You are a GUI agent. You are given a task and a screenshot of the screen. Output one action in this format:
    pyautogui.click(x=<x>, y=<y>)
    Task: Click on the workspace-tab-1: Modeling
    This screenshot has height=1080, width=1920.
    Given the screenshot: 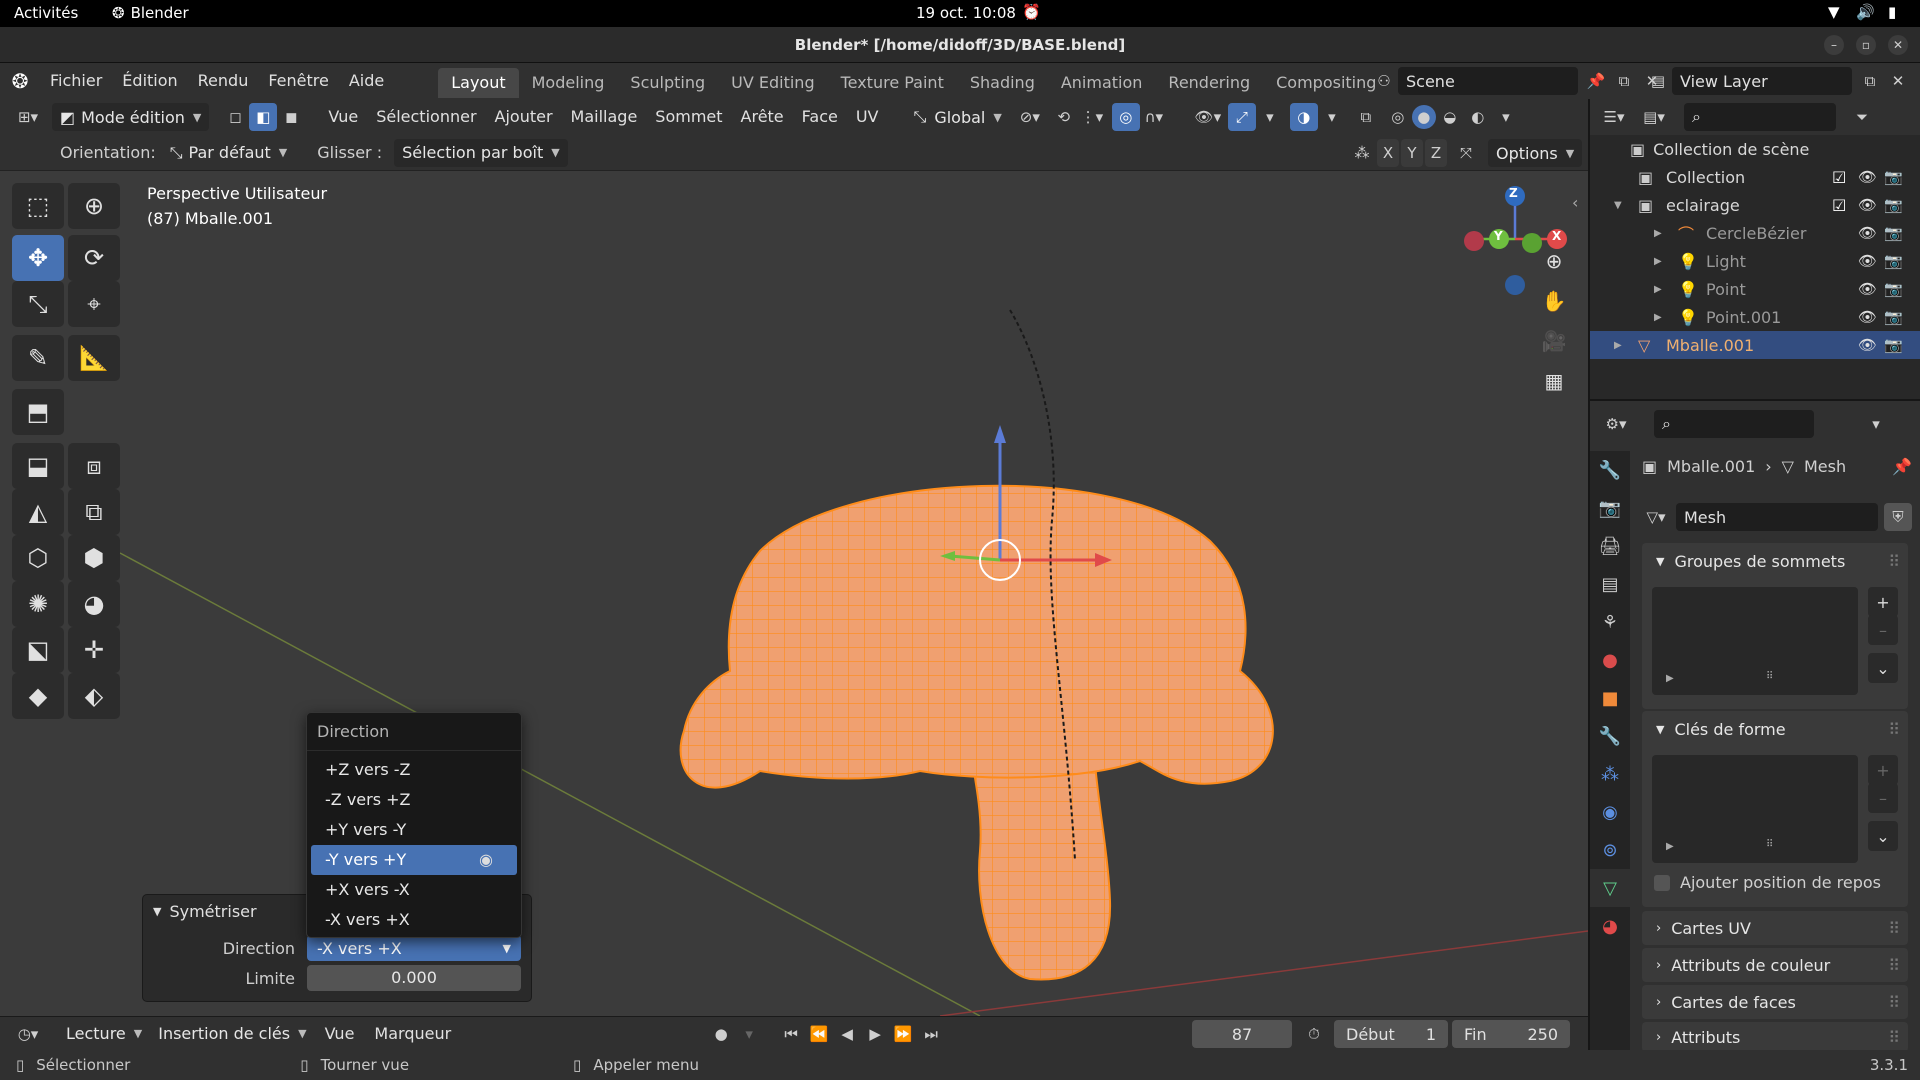 What is the action you would take?
    pyautogui.click(x=568, y=83)
    